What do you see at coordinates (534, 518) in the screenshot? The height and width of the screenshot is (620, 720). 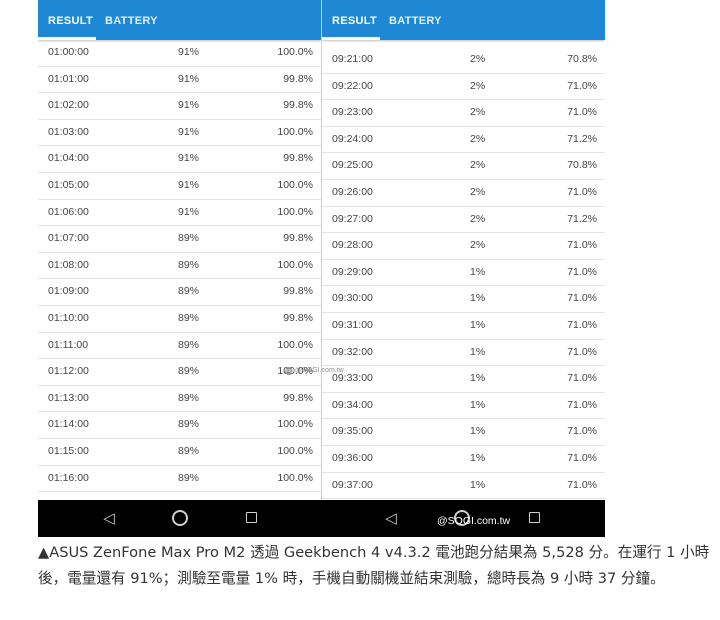 I see `recent-apps-icon-right` at bounding box center [534, 518].